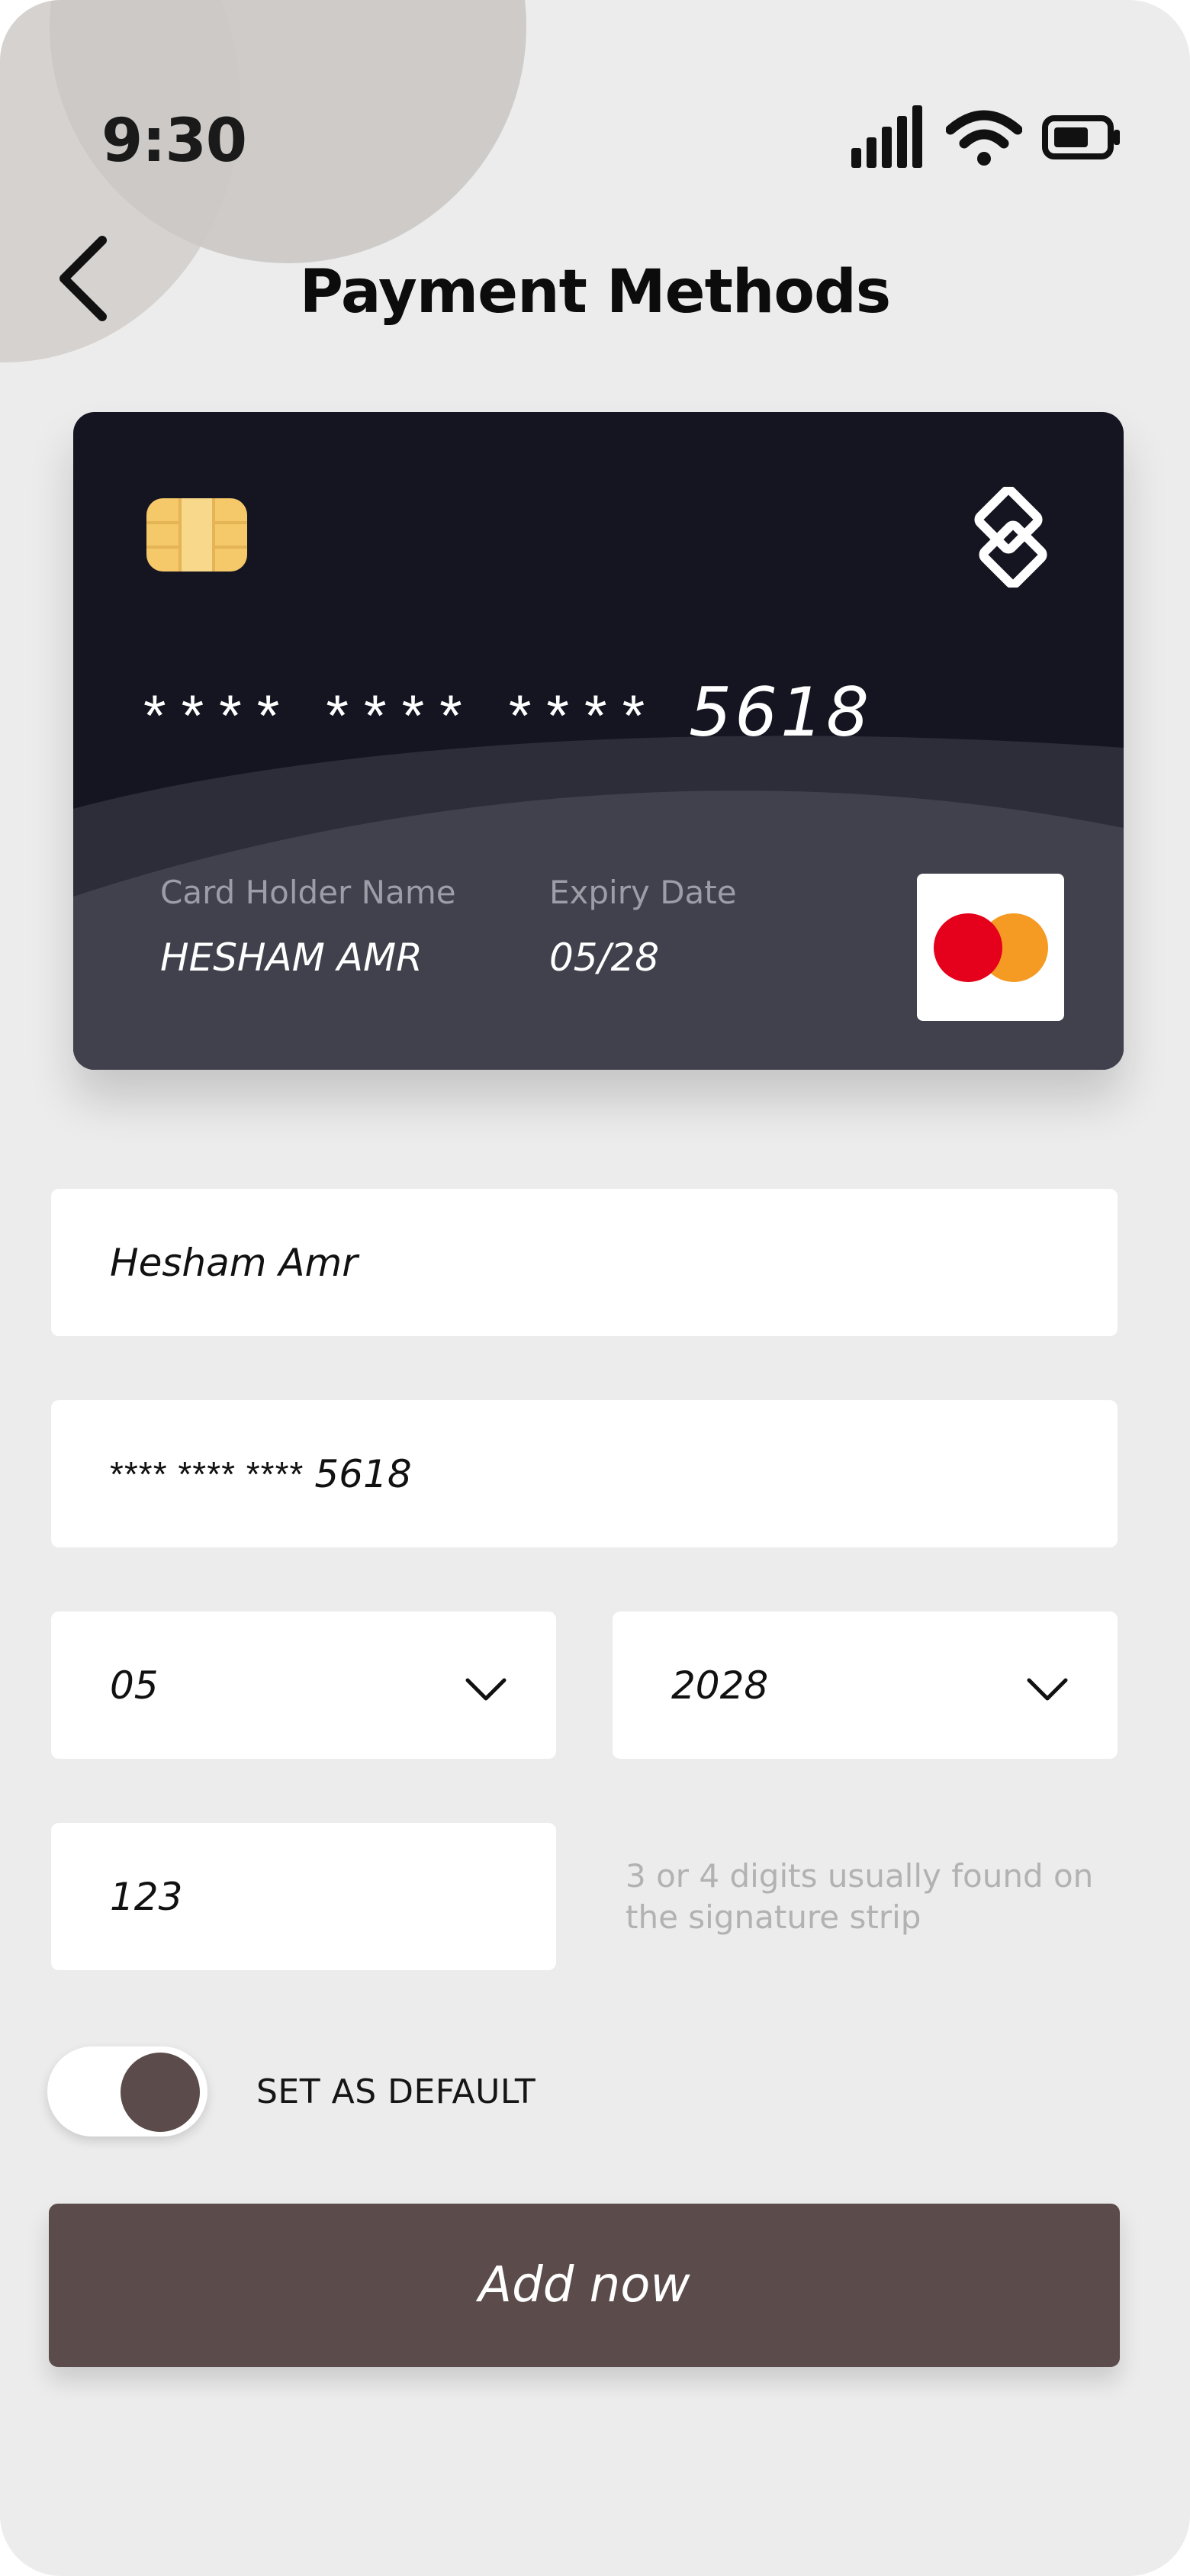 The width and height of the screenshot is (1190, 2576). Describe the element at coordinates (146, 1896) in the screenshot. I see `cvv-value: 123` at that location.